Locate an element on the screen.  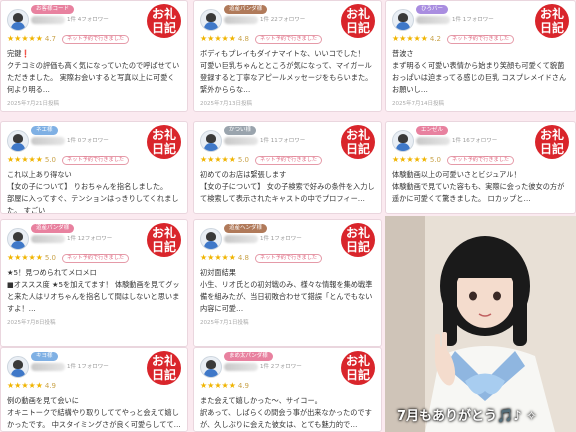
reviewer-badge: ネエ様 is located at coordinates (44, 130).